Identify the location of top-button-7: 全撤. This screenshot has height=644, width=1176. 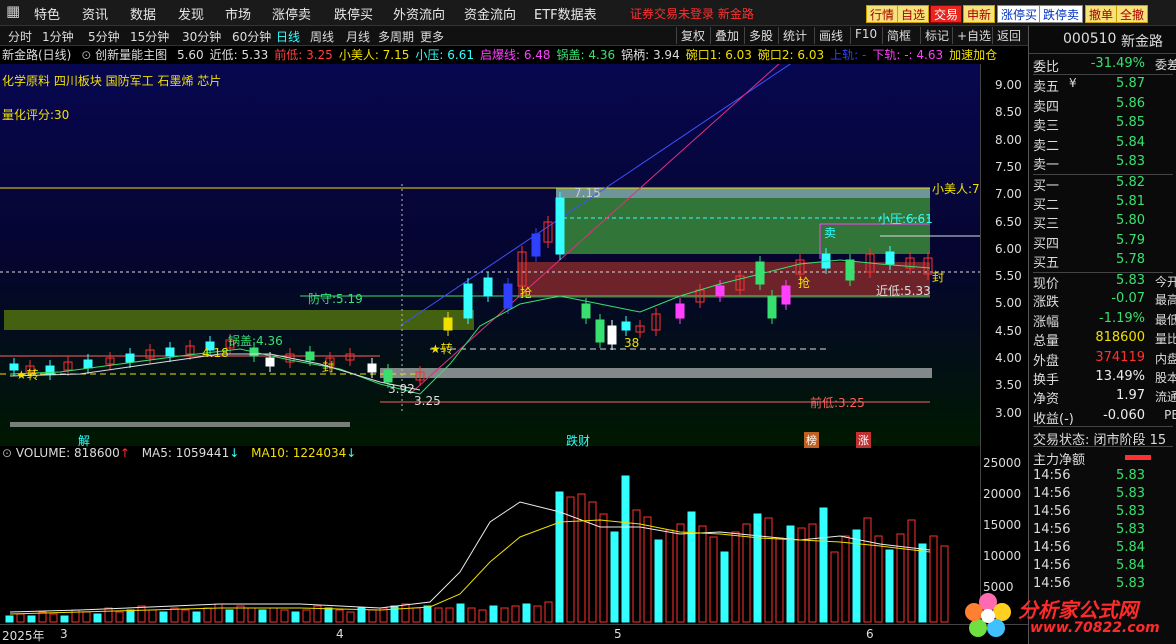
(1132, 14).